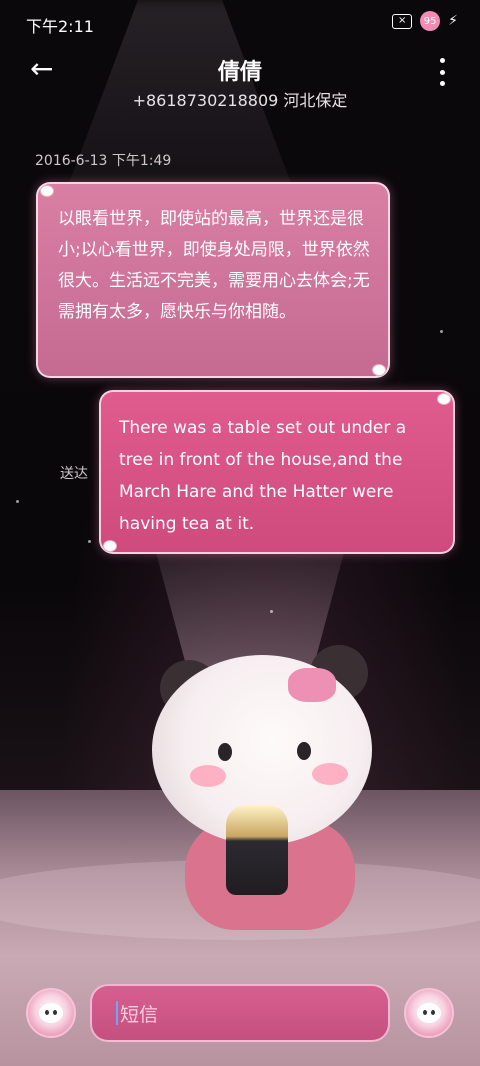 The image size is (480, 1066). I want to click on battery-badge-icon: 95, so click(430, 21).